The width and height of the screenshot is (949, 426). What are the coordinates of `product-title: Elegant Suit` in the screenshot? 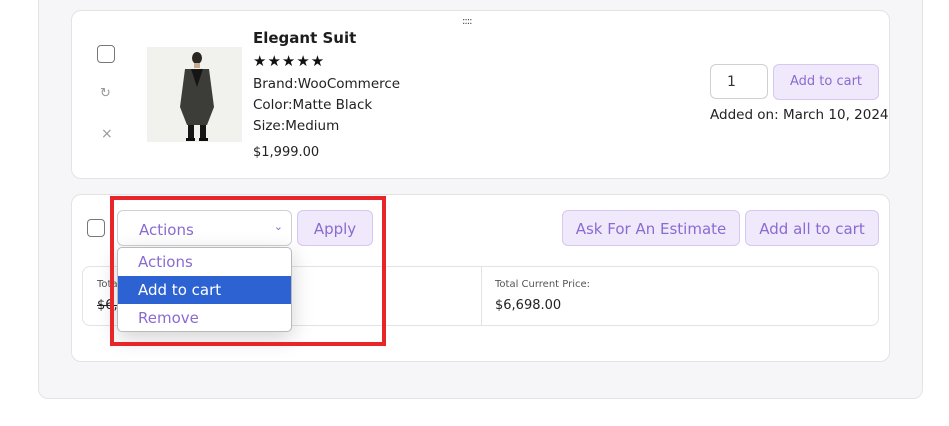 It's located at (304, 38).